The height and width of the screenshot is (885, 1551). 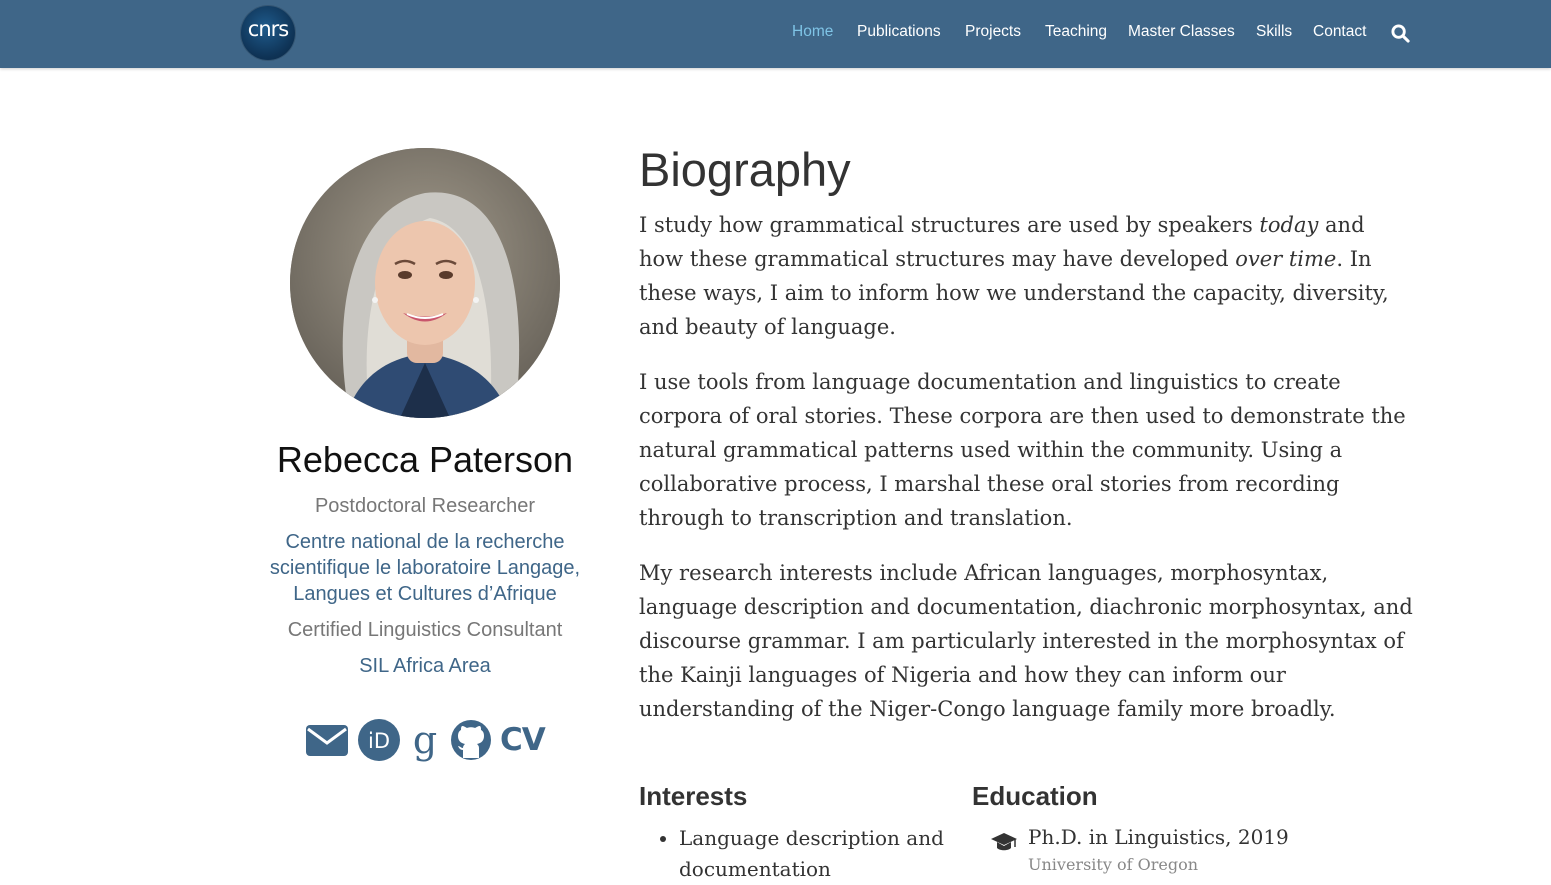 I want to click on avatar-portrait, so click(x=425, y=283).